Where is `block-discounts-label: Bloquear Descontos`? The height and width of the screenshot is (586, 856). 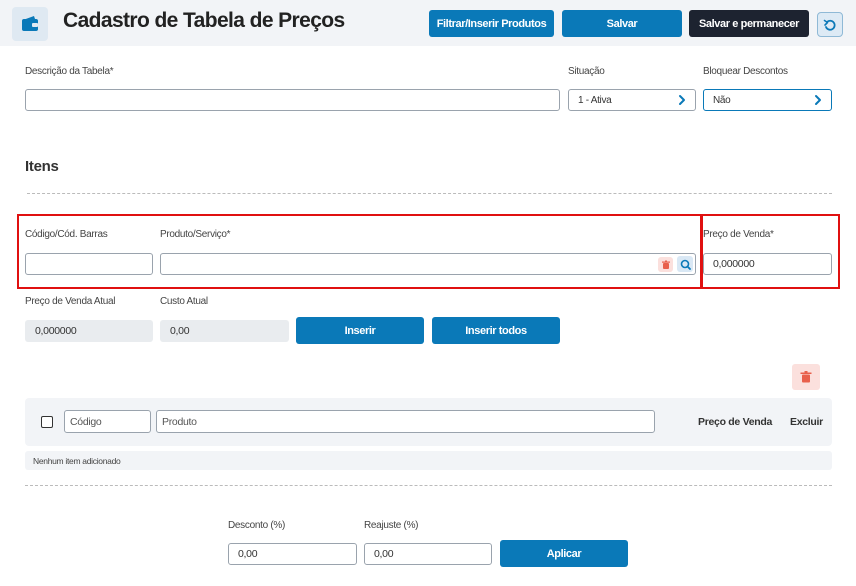
block-discounts-label: Bloquear Descontos is located at coordinates (745, 71).